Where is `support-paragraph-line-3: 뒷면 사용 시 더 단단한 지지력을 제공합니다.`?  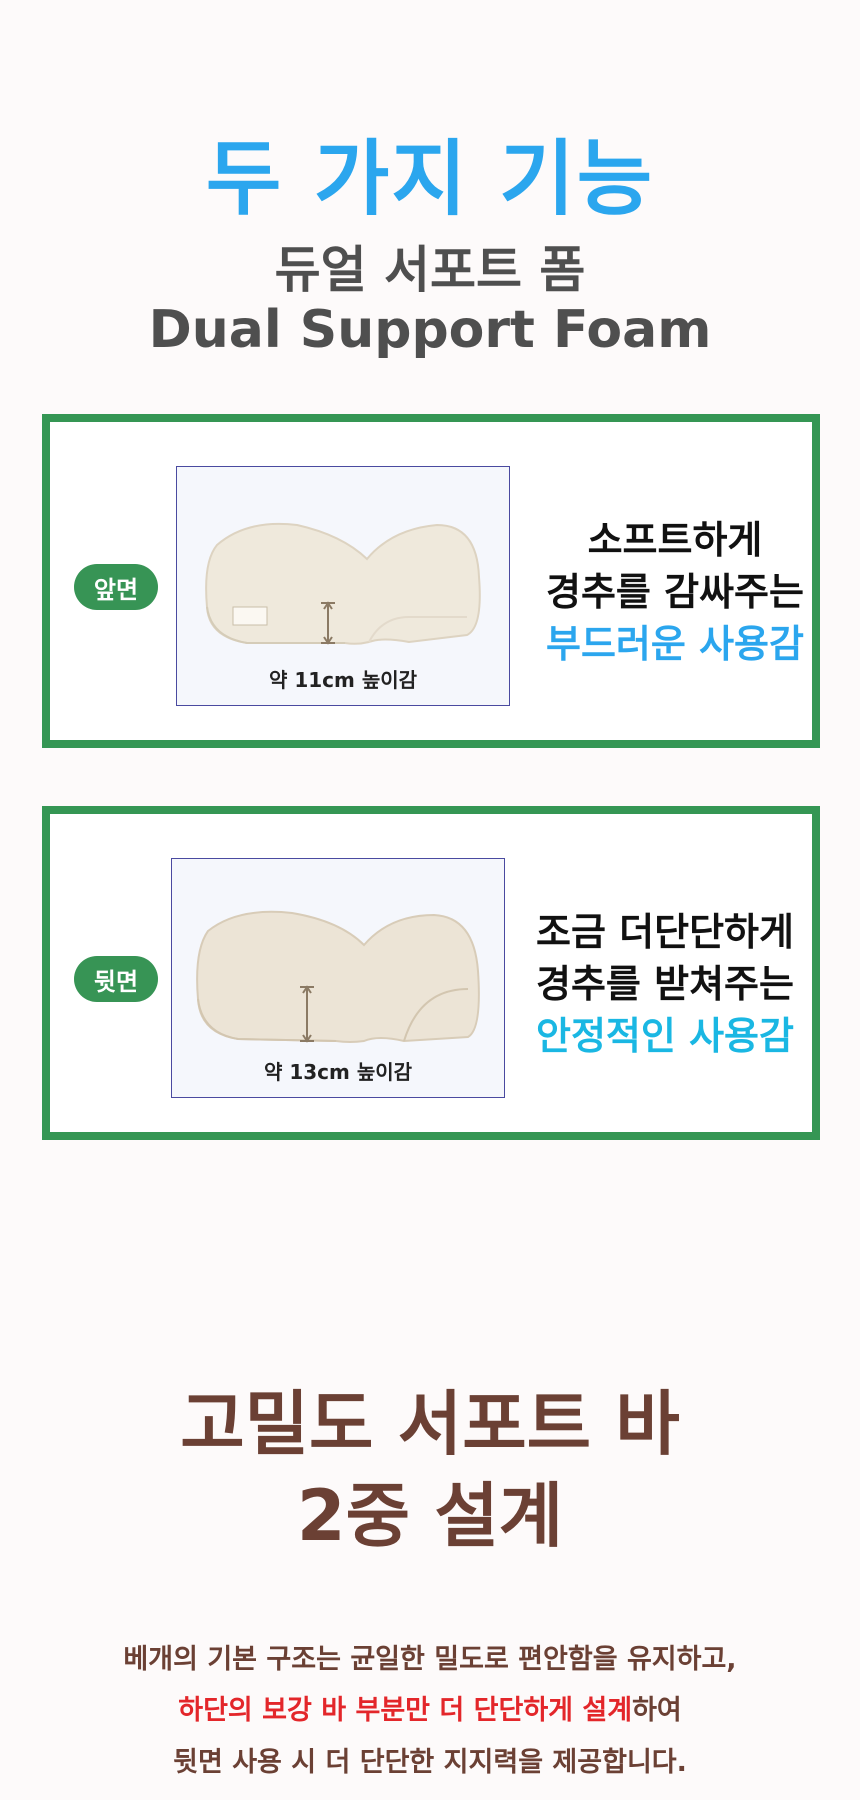 support-paragraph-line-3: 뒷면 사용 시 더 단단한 지지력을 제공합니다. is located at coordinates (430, 1762).